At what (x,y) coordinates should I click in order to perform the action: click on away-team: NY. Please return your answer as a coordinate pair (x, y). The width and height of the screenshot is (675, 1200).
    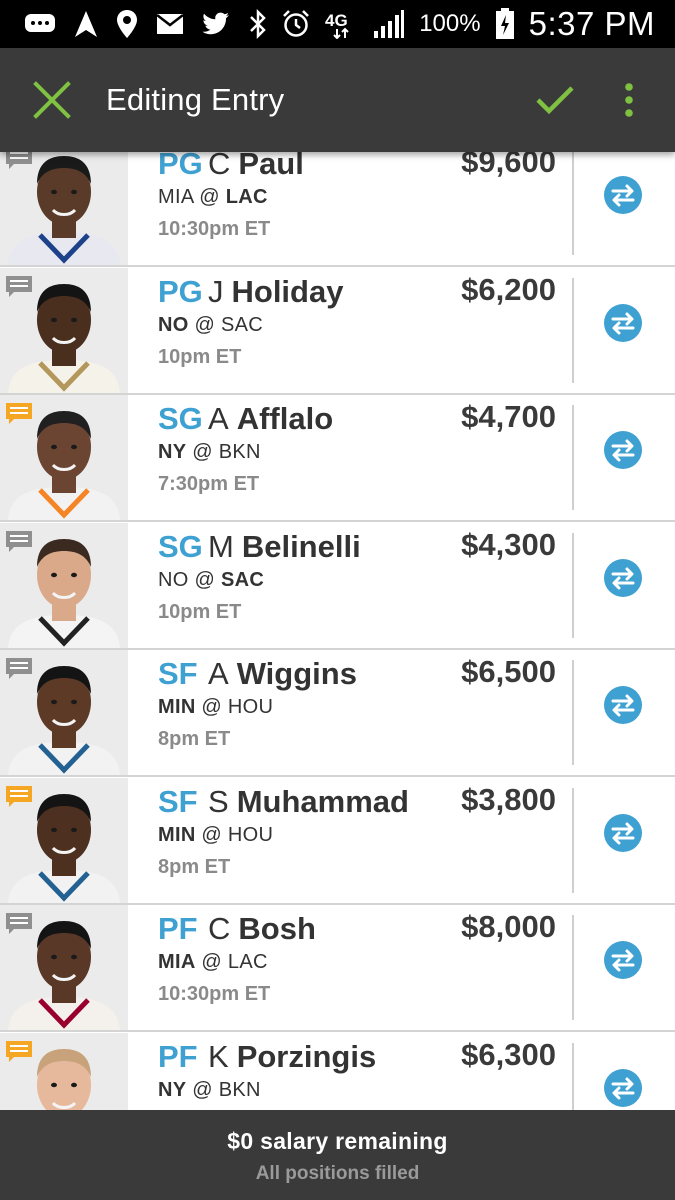
    Looking at the image, I should click on (172, 1089).